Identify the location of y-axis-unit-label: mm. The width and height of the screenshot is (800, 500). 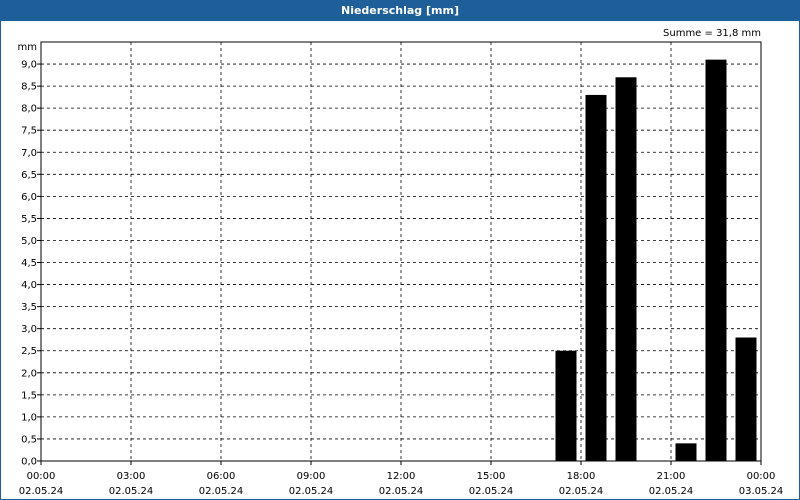
(27, 47).